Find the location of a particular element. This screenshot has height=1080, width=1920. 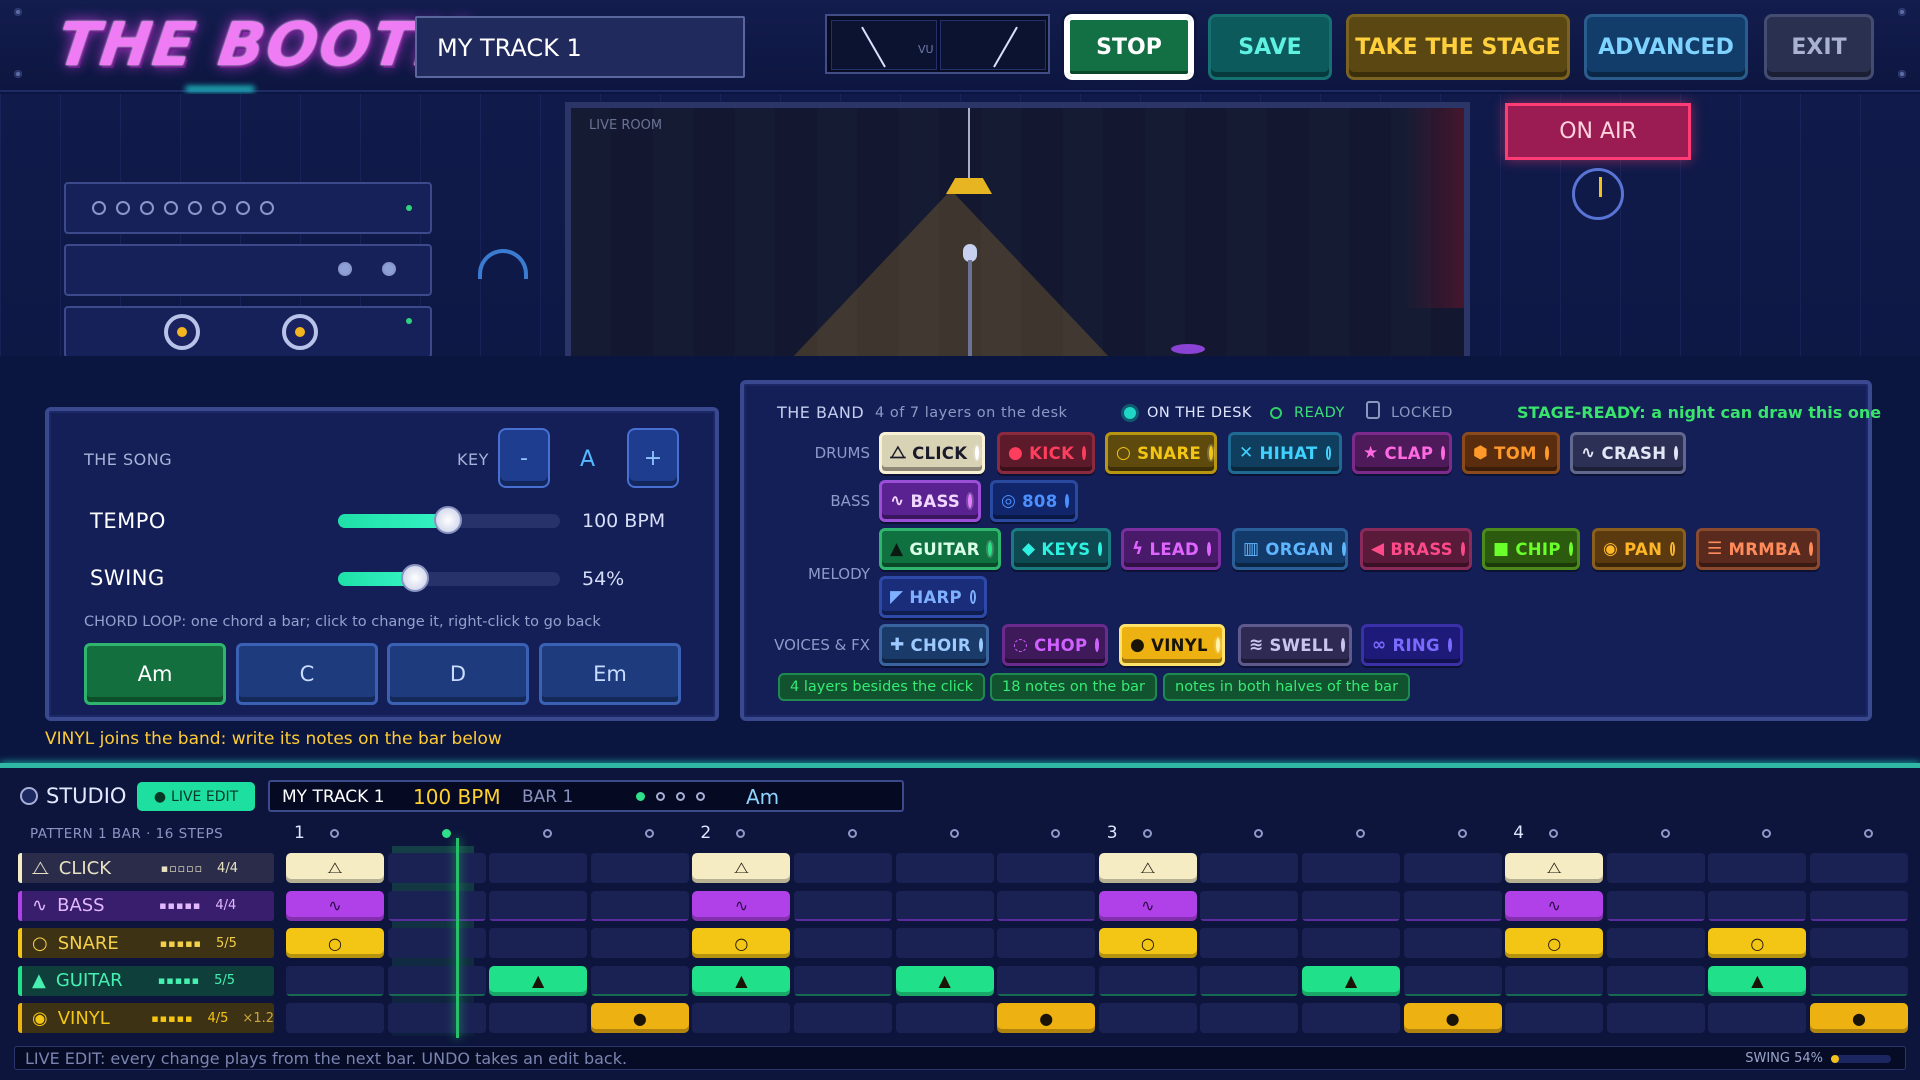

save-button: SAVE is located at coordinates (1270, 47).